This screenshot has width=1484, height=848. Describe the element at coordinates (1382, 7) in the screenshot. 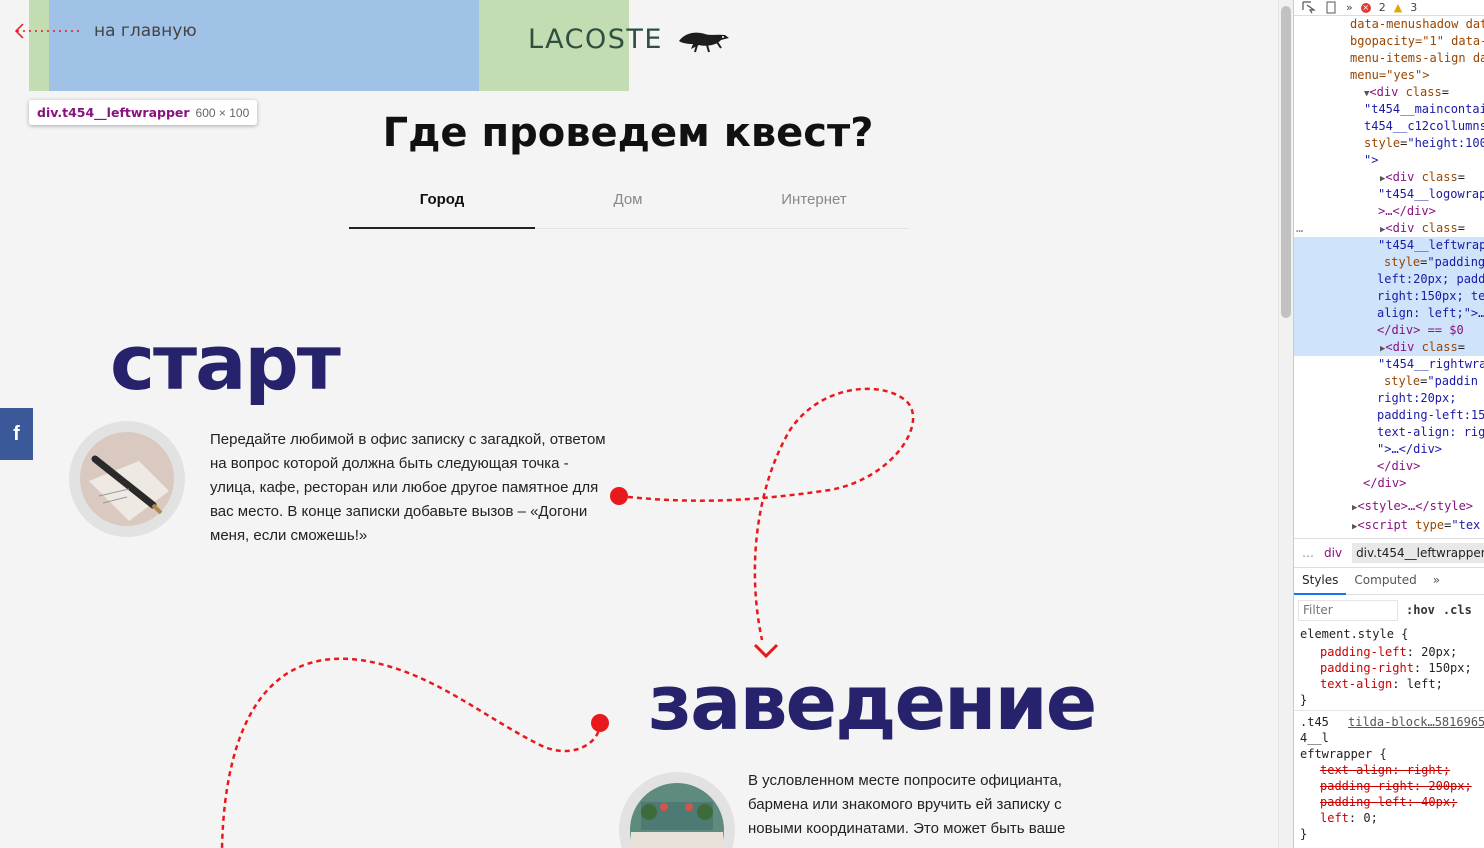

I see `error-count: 2` at that location.